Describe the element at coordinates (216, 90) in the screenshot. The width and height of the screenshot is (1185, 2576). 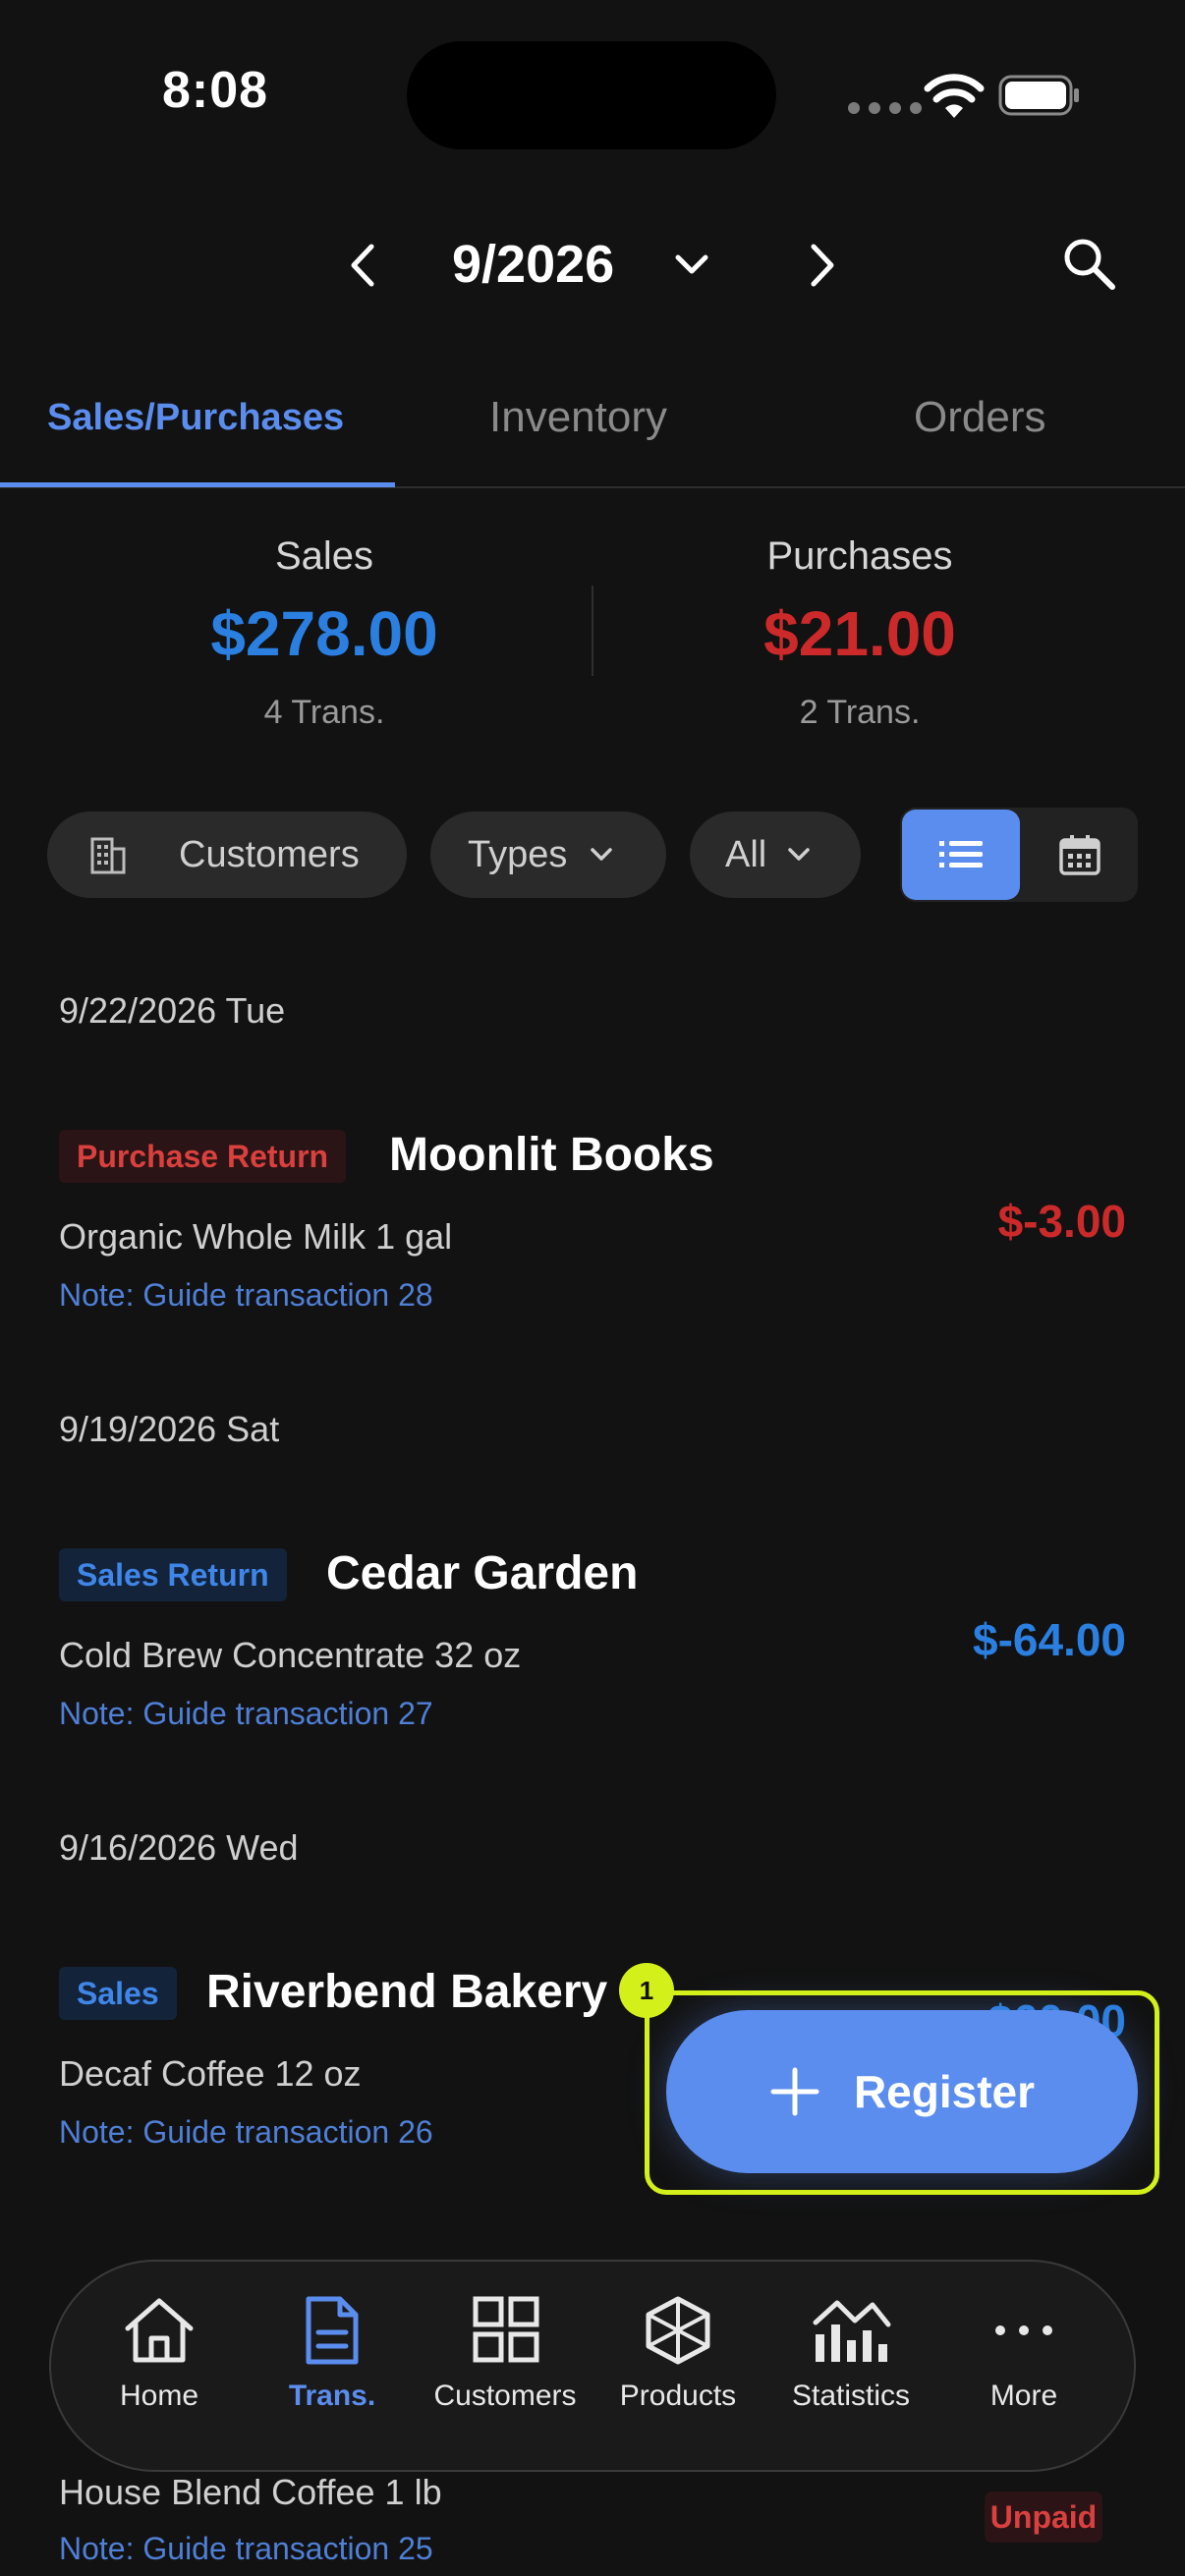
I see `status-time: 8:08` at that location.